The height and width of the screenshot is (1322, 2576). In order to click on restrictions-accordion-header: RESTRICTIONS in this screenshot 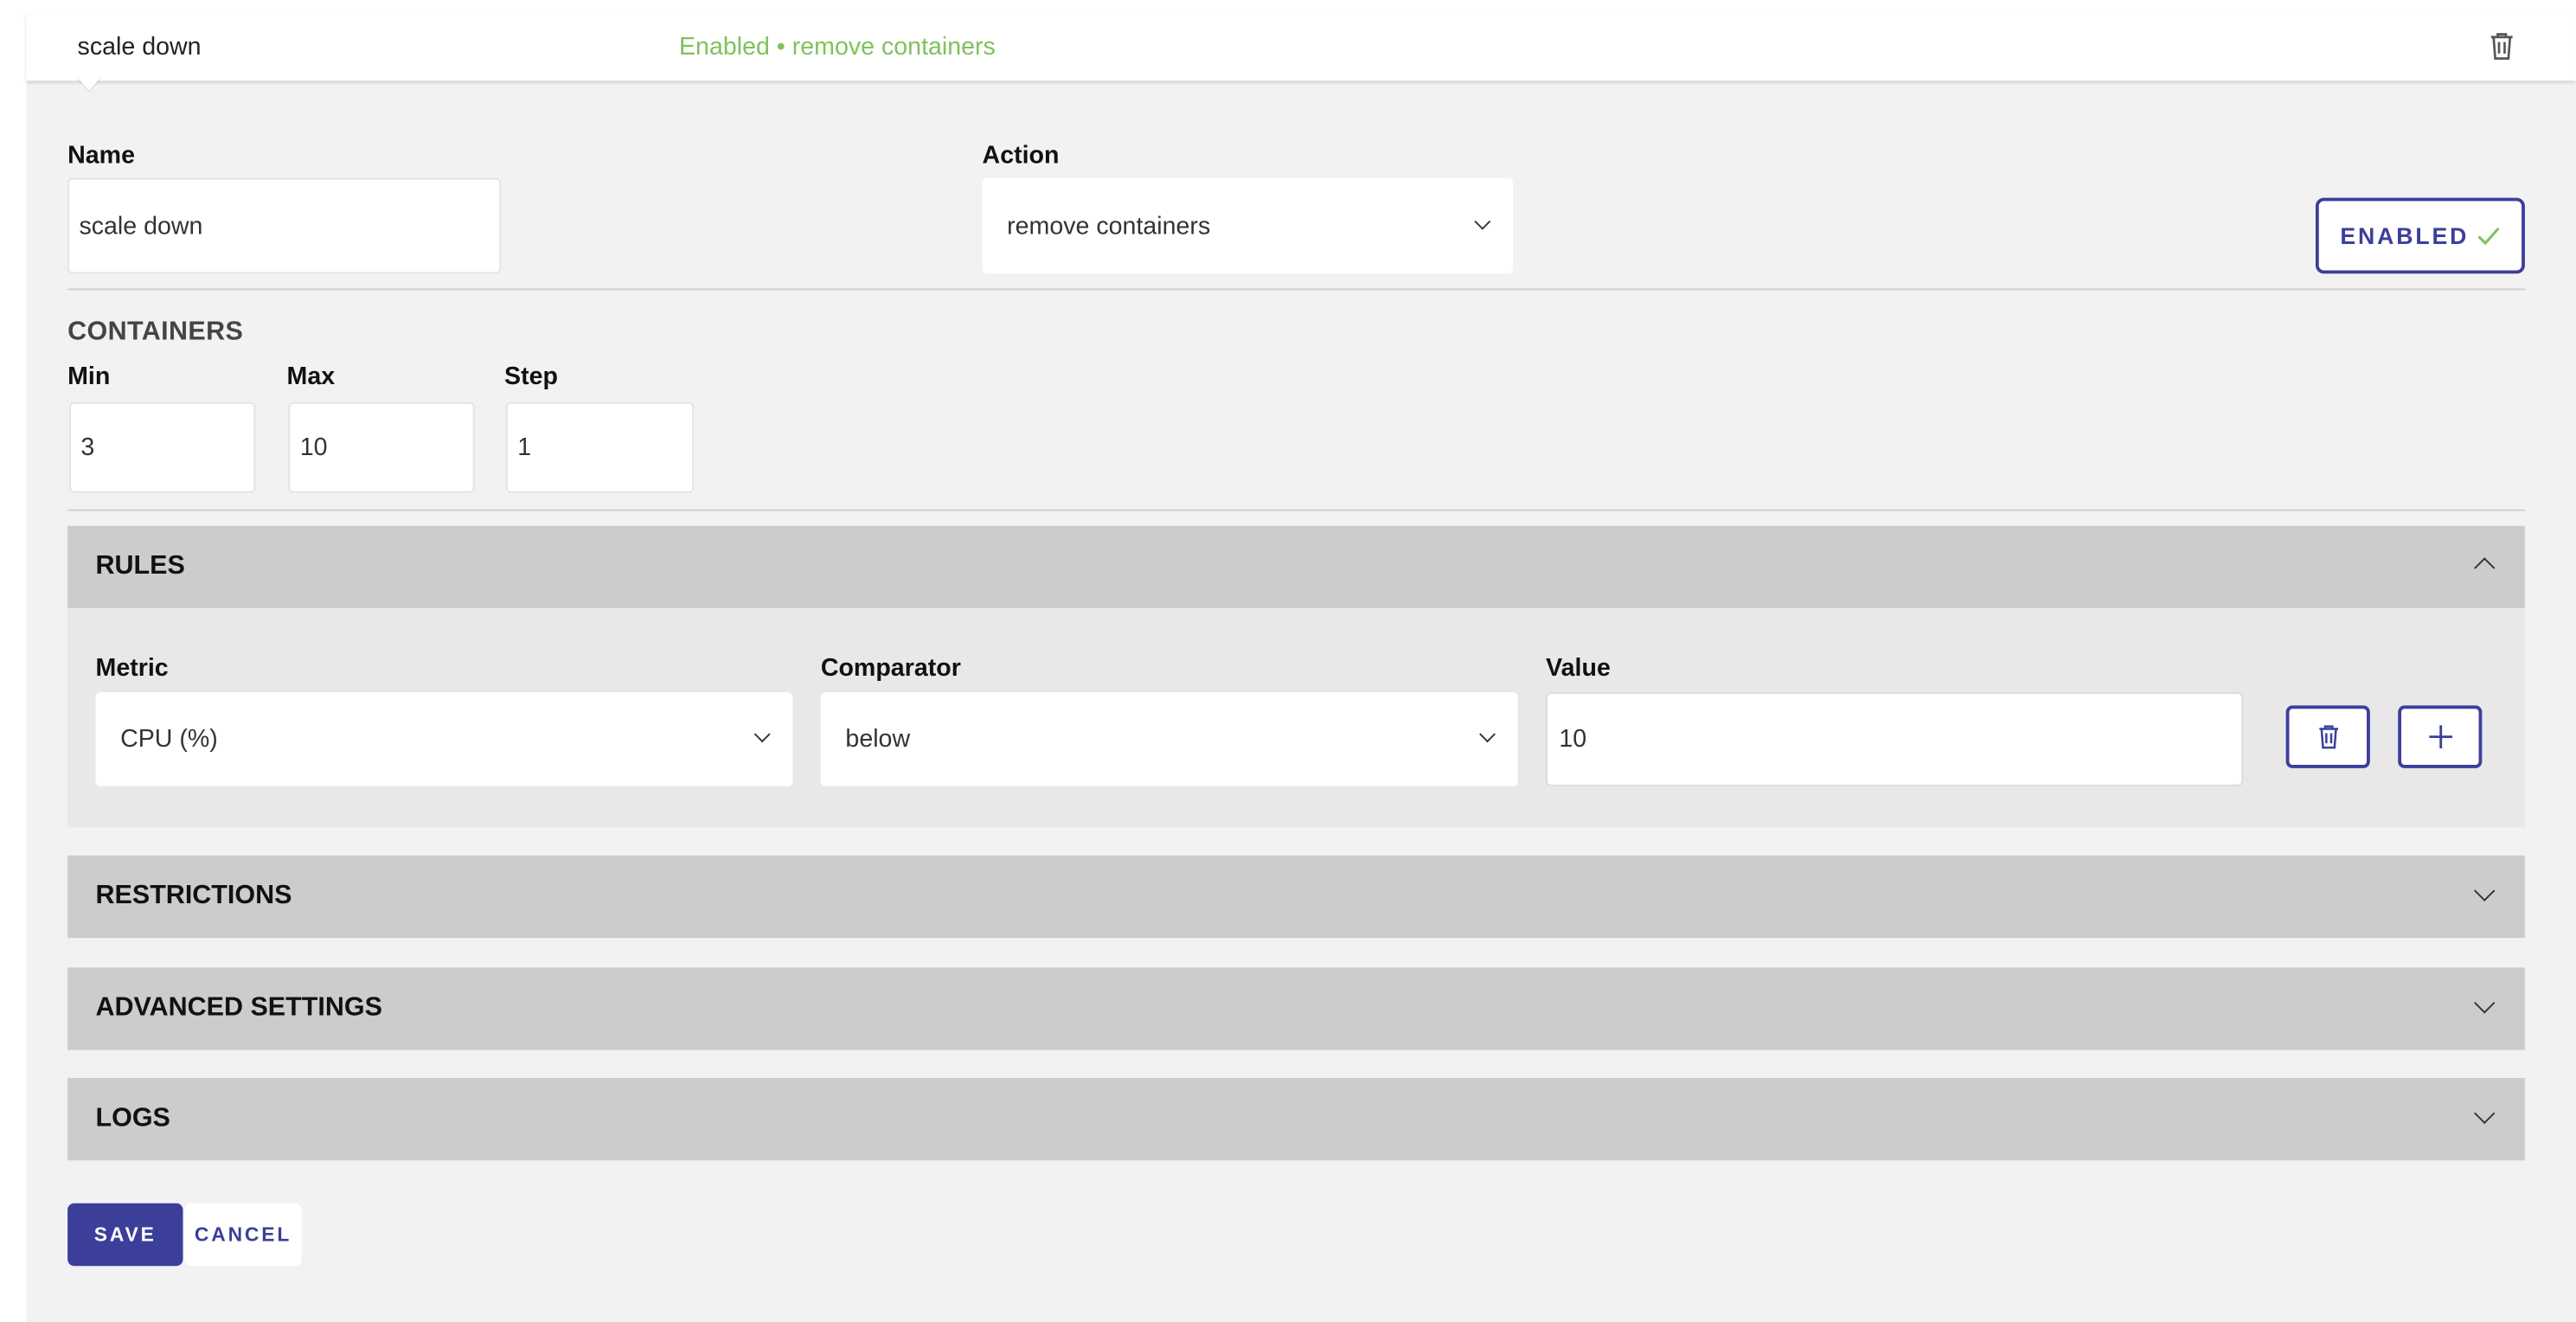, I will do `click(1296, 897)`.